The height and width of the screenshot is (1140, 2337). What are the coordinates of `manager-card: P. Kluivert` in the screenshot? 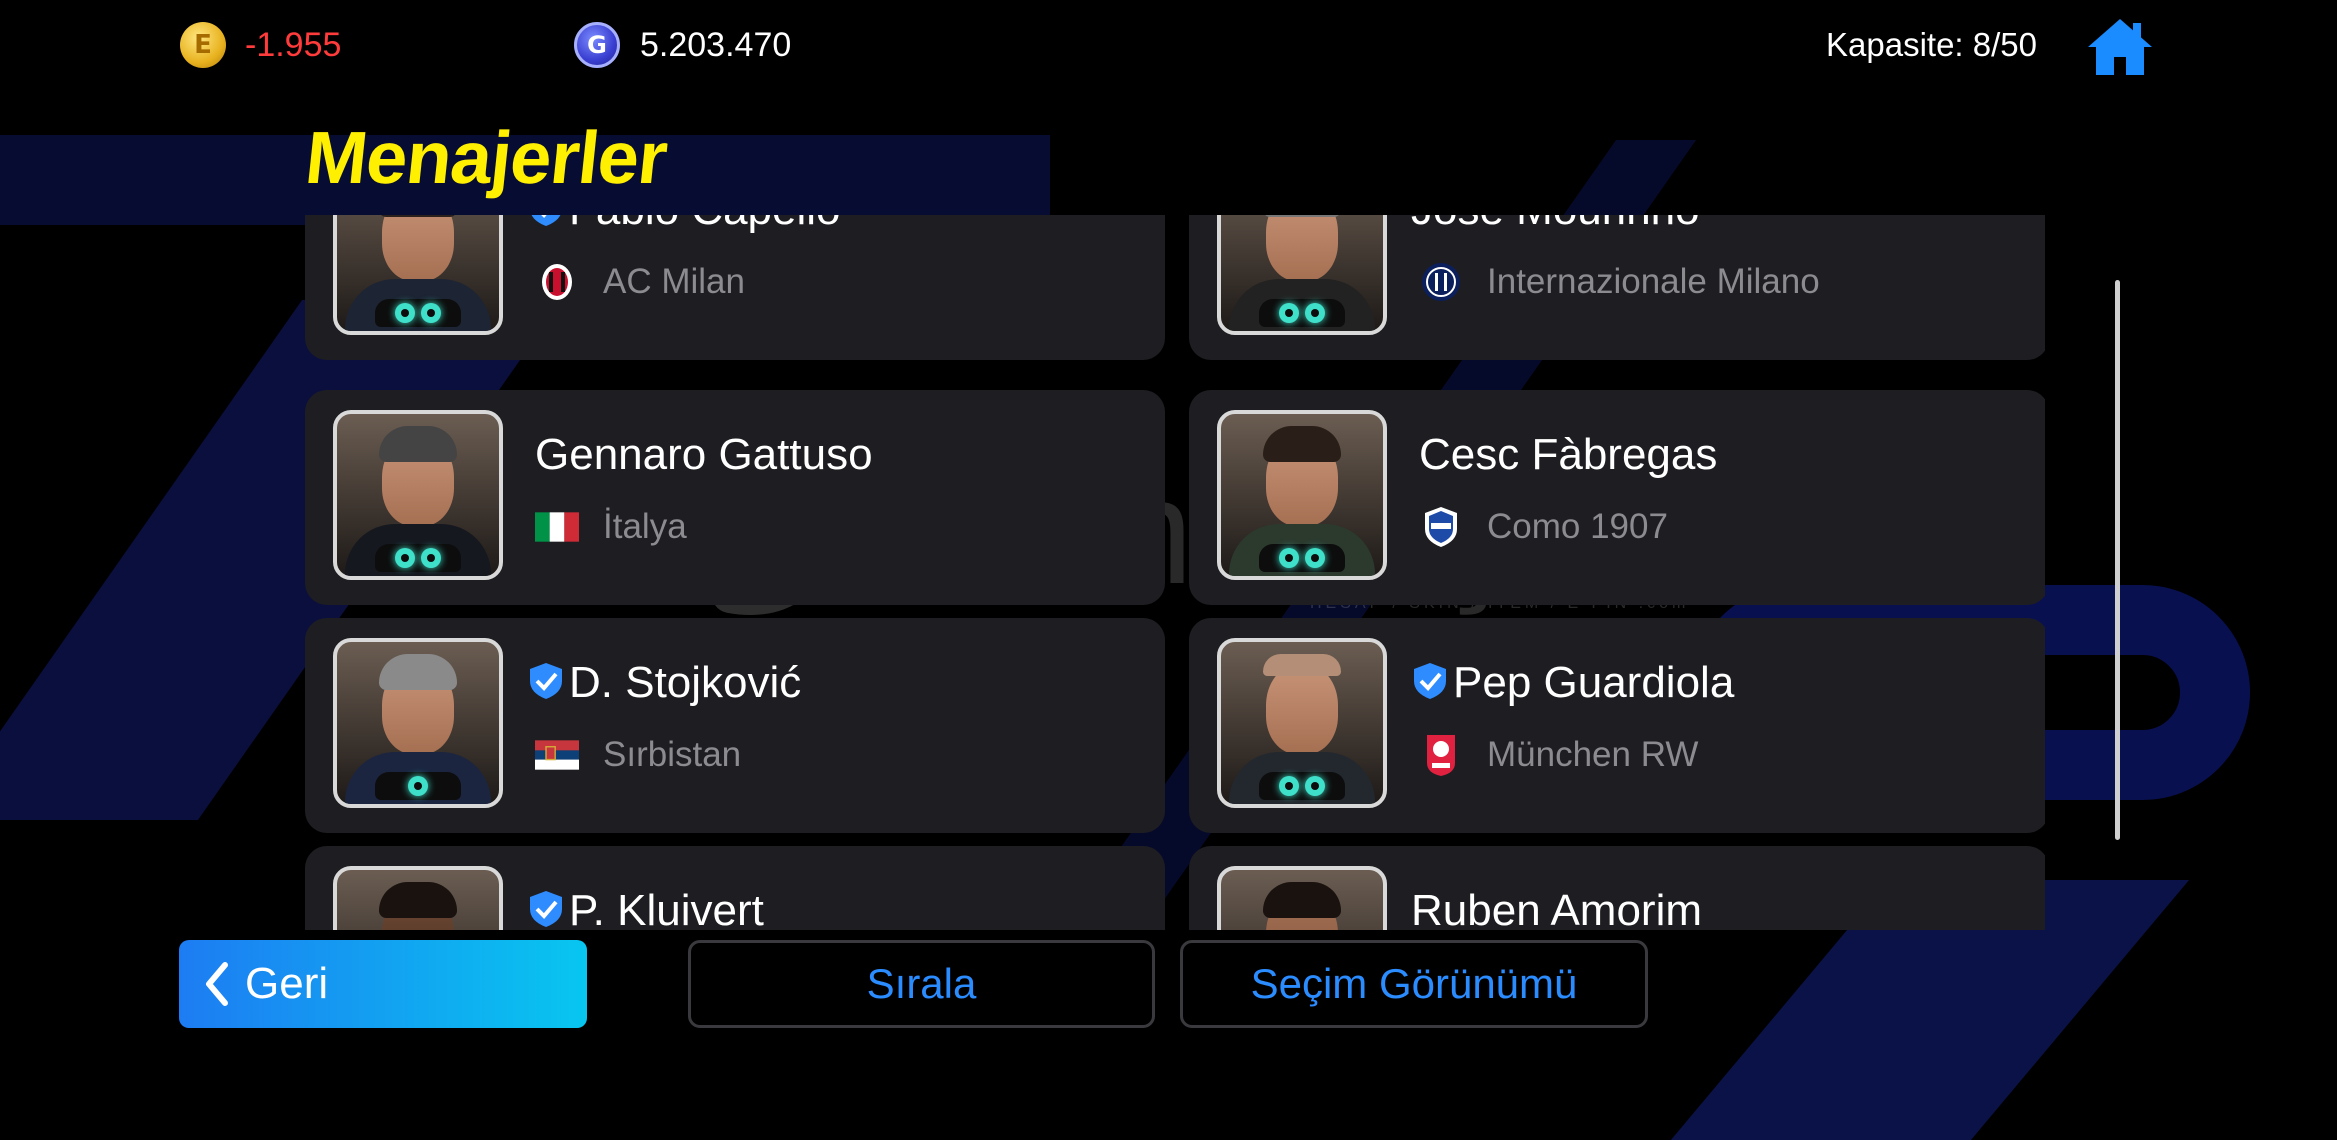 It's located at (735, 888).